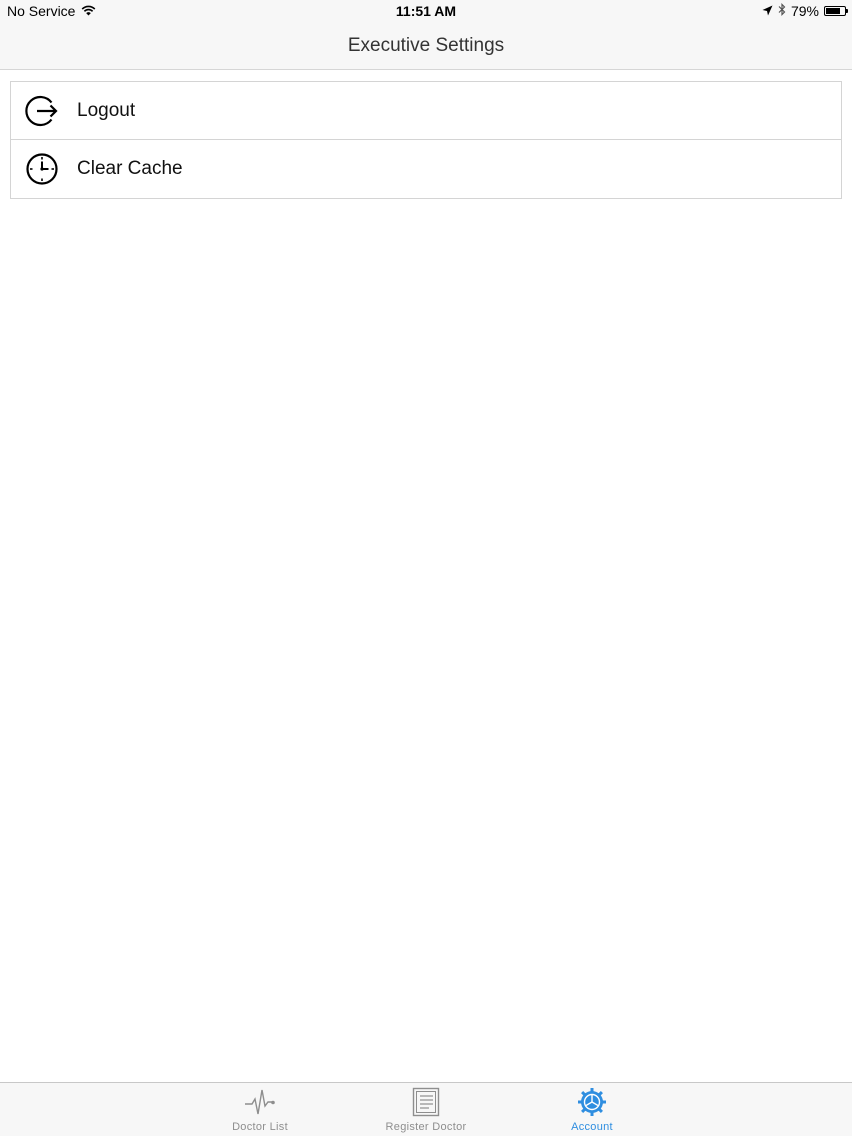 The height and width of the screenshot is (1137, 852). Describe the element at coordinates (42, 111) in the screenshot. I see `logout-icon` at that location.